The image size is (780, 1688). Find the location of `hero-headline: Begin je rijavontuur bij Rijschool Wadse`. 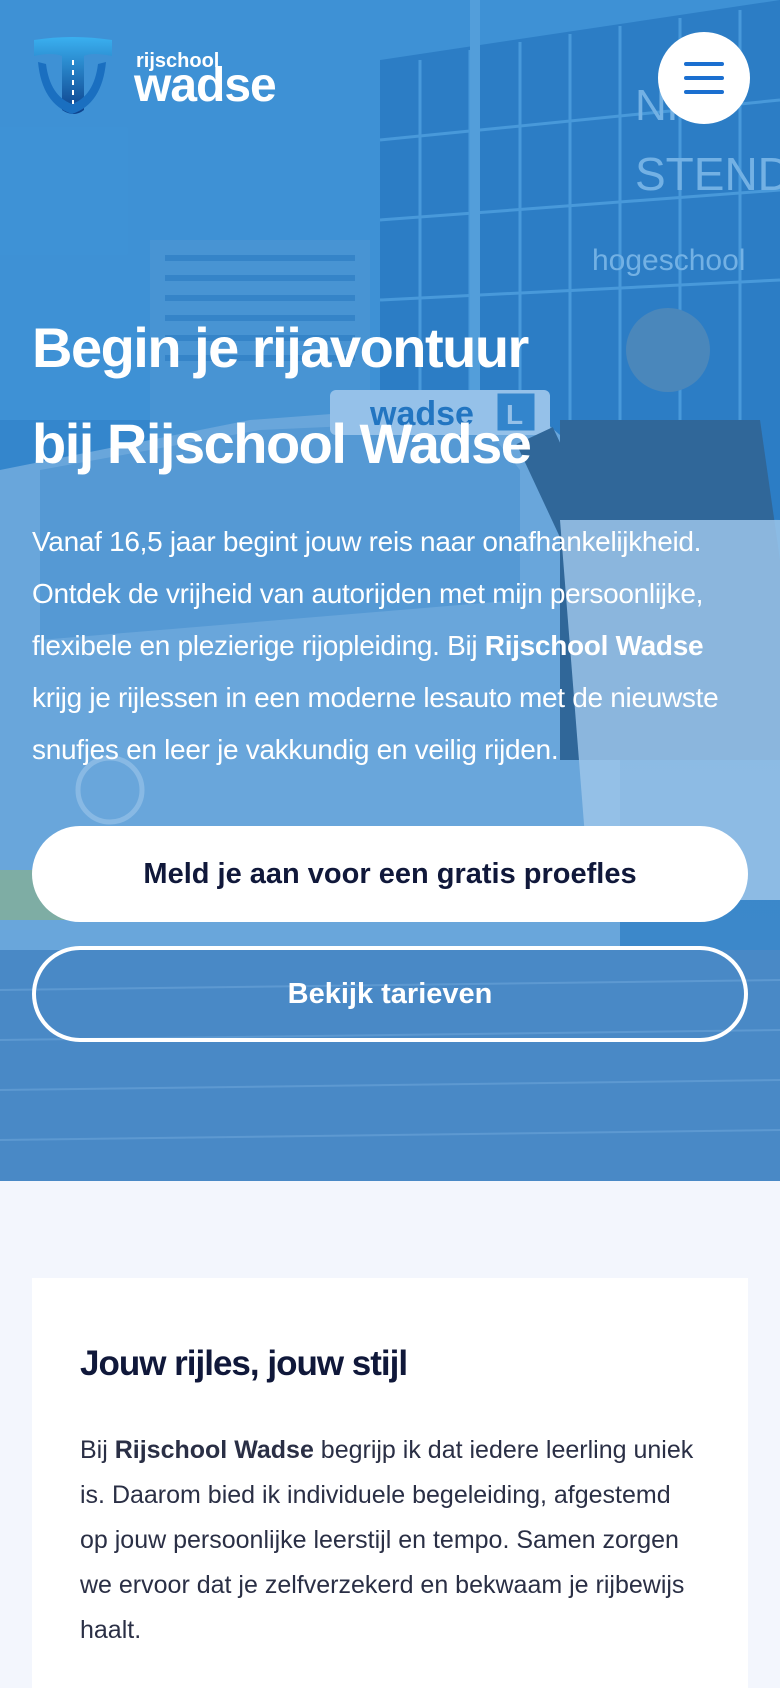

hero-headline: Begin je rijavontuur bij Rijschool Wadse is located at coordinates (382, 396).